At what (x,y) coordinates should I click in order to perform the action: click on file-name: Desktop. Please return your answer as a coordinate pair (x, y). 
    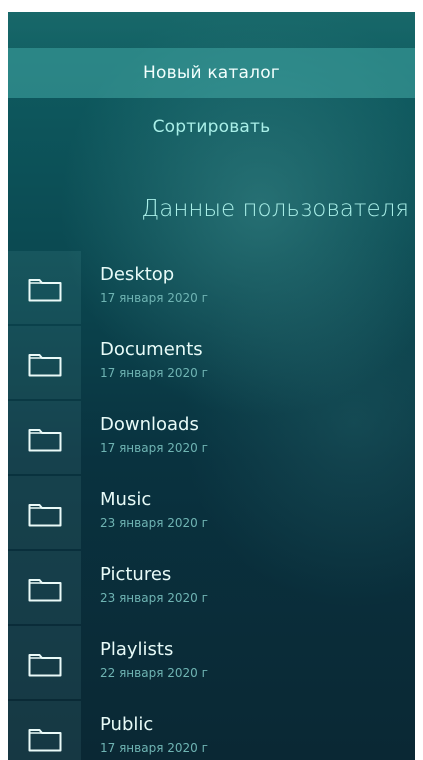
    Looking at the image, I should click on (137, 274).